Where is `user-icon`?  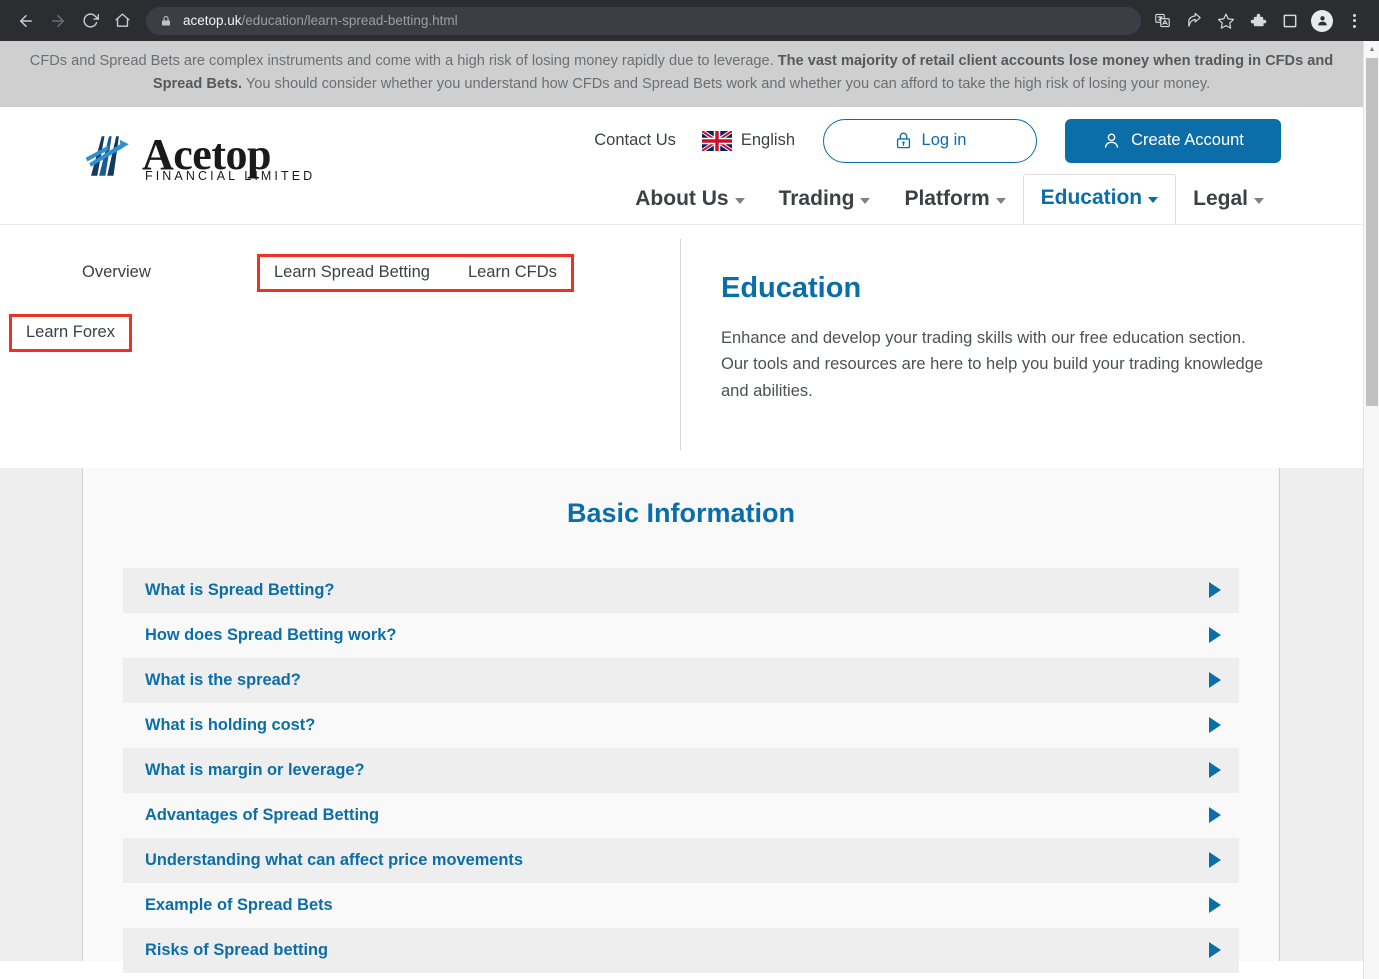
user-icon is located at coordinates (1111, 140).